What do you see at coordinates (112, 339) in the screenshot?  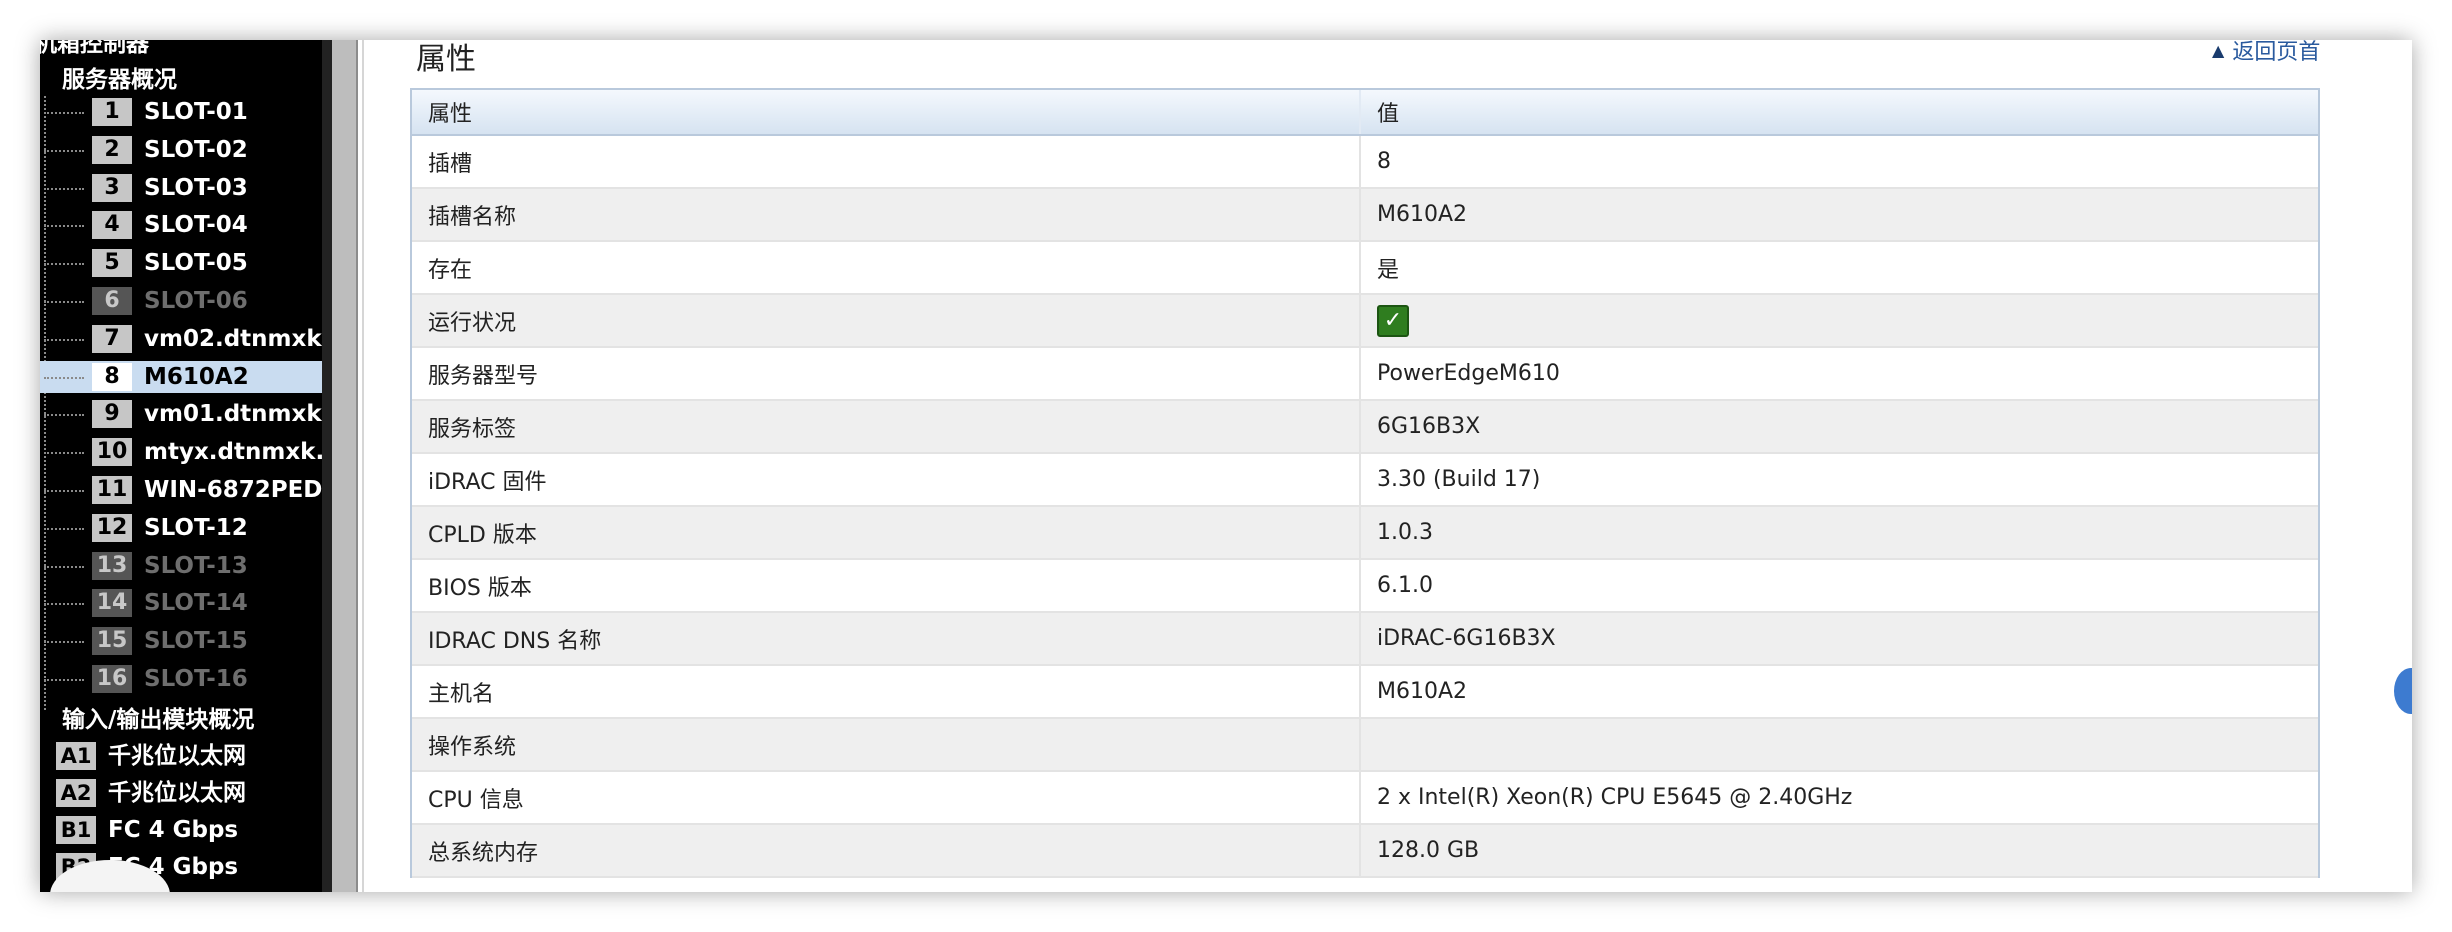 I see `slot-number-badge: 7` at bounding box center [112, 339].